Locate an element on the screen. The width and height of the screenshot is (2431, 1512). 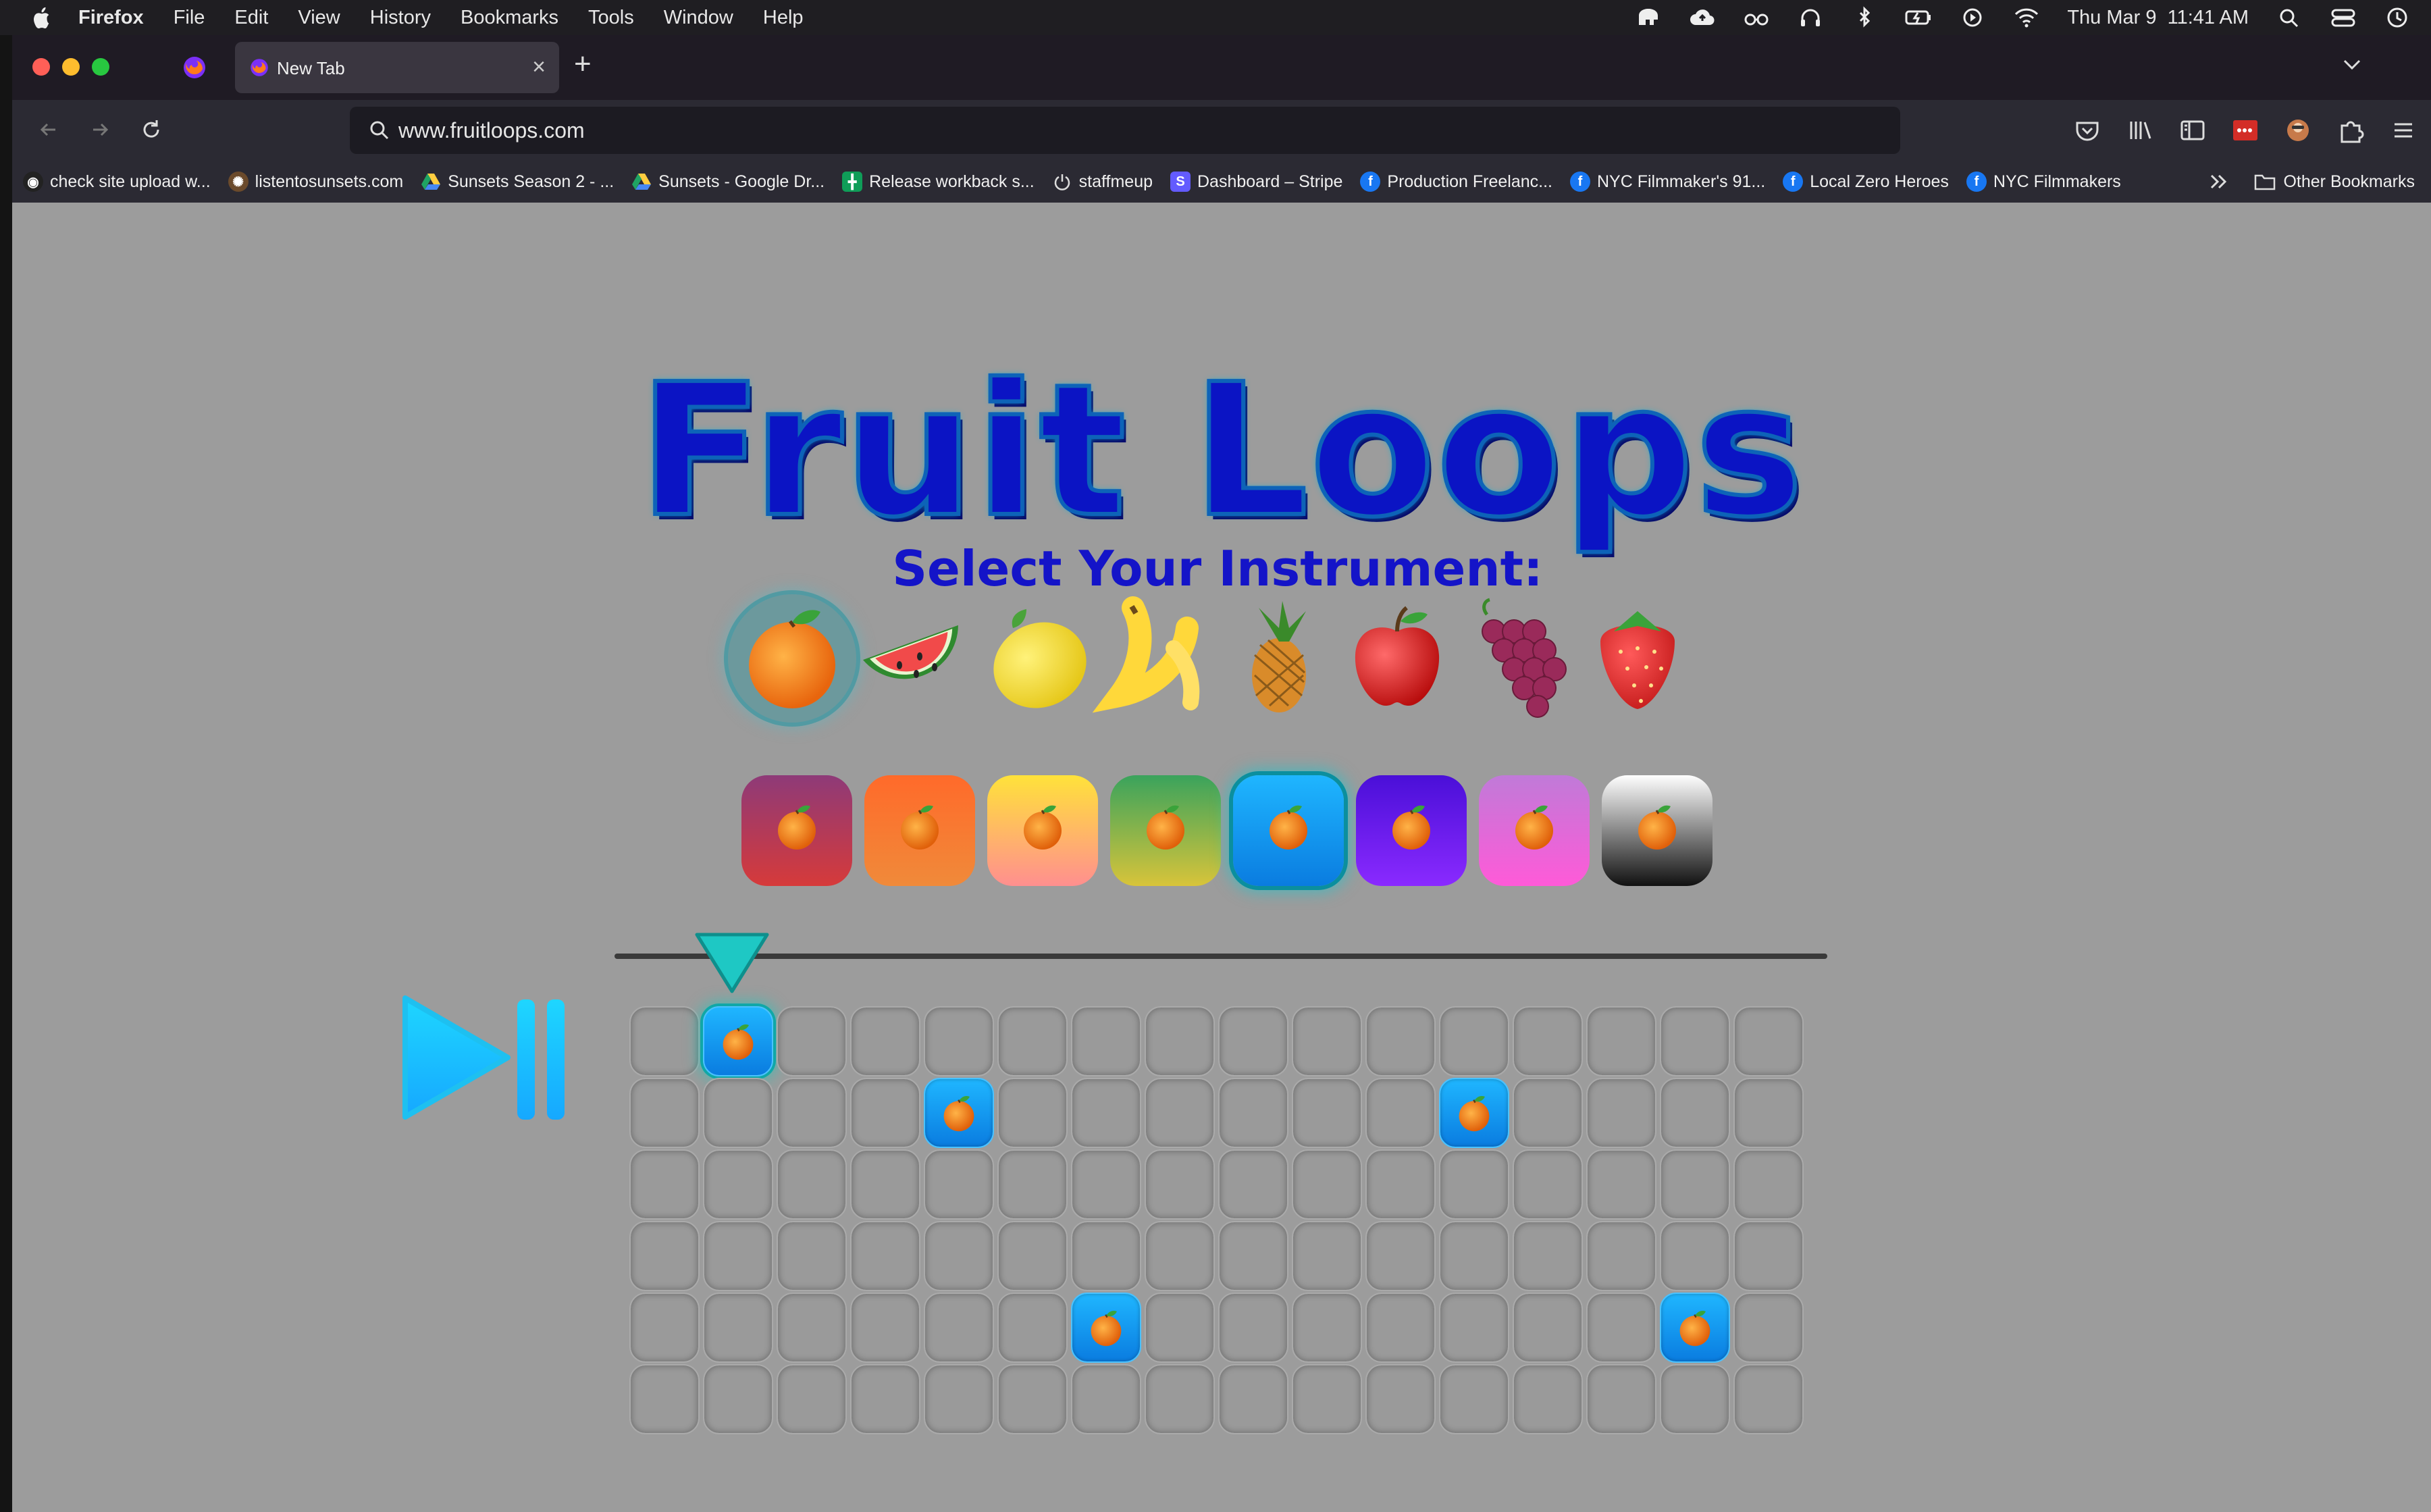
close-window-button is located at coordinates (41, 67).